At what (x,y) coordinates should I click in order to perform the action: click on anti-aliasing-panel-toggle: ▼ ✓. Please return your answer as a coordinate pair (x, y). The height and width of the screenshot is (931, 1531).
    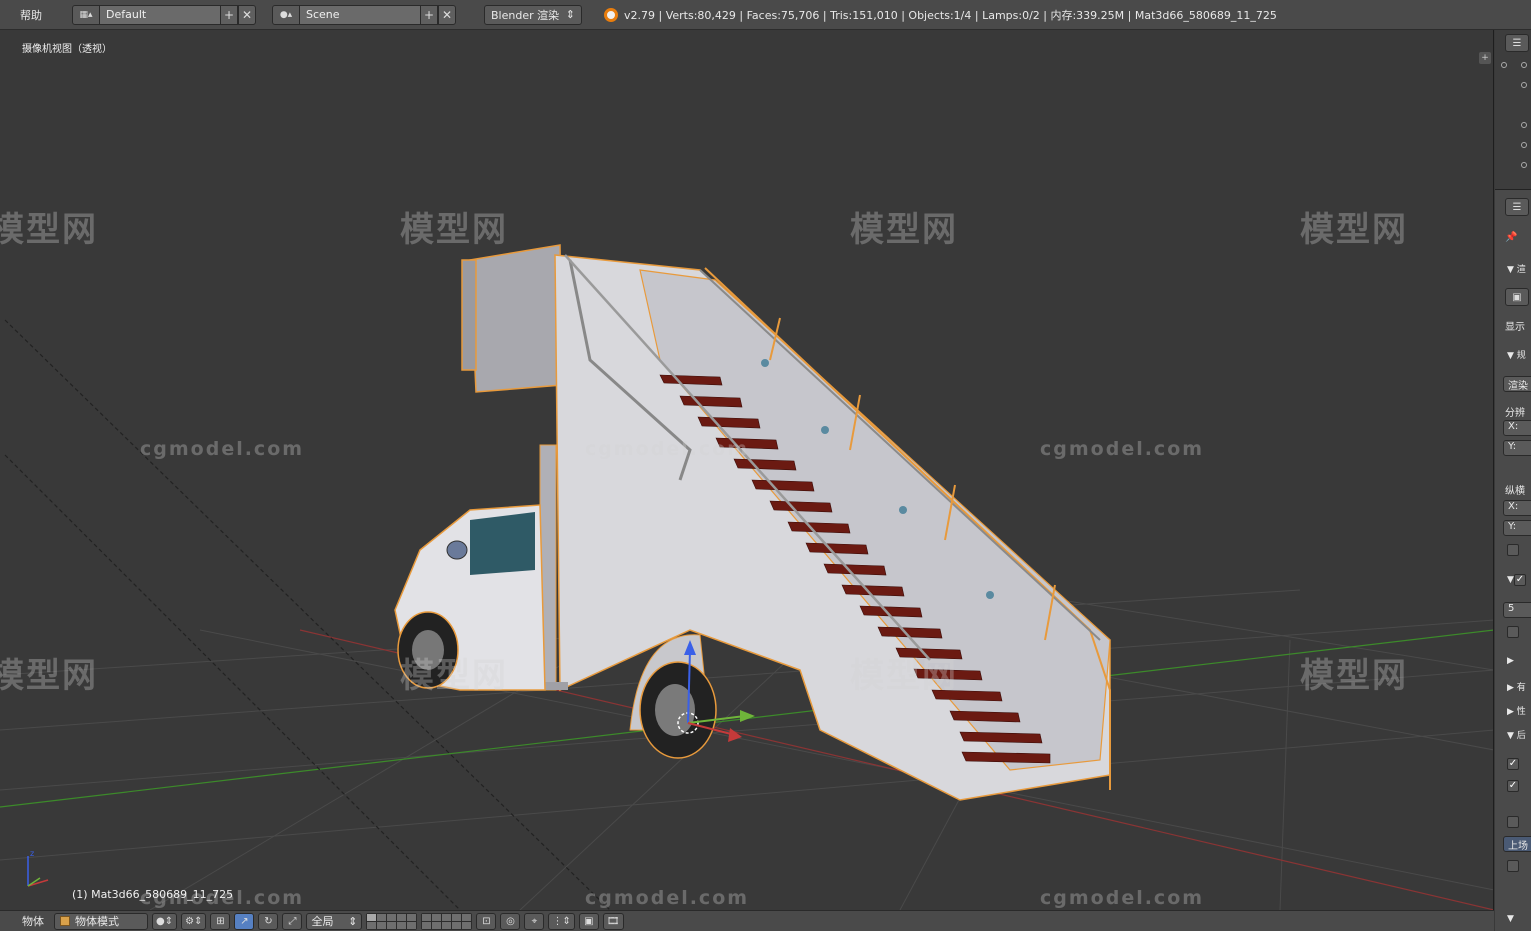
    Looking at the image, I should click on (1516, 580).